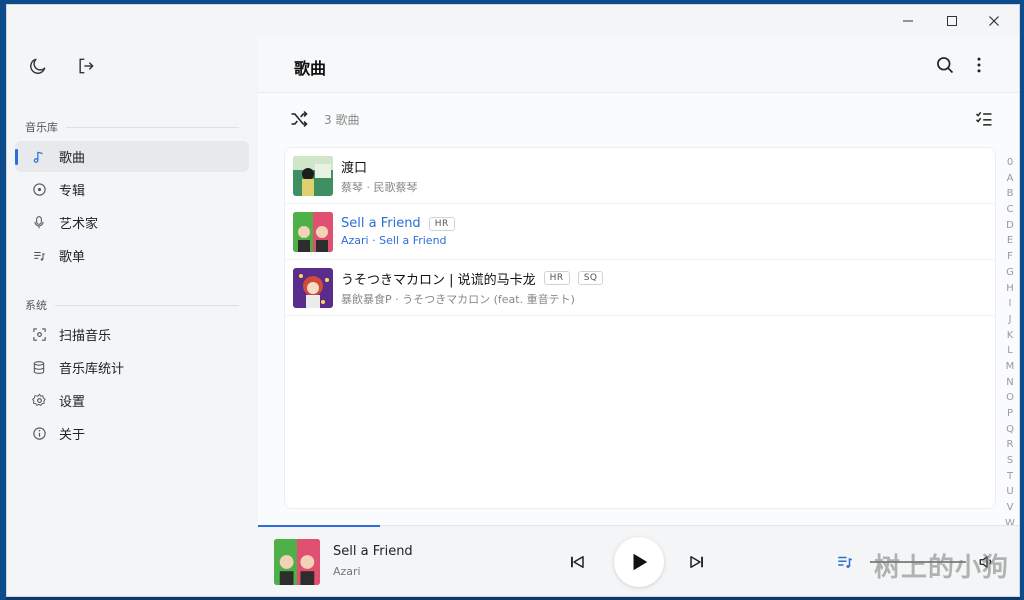  I want to click on alphabet-index-letter: V, so click(1010, 508).